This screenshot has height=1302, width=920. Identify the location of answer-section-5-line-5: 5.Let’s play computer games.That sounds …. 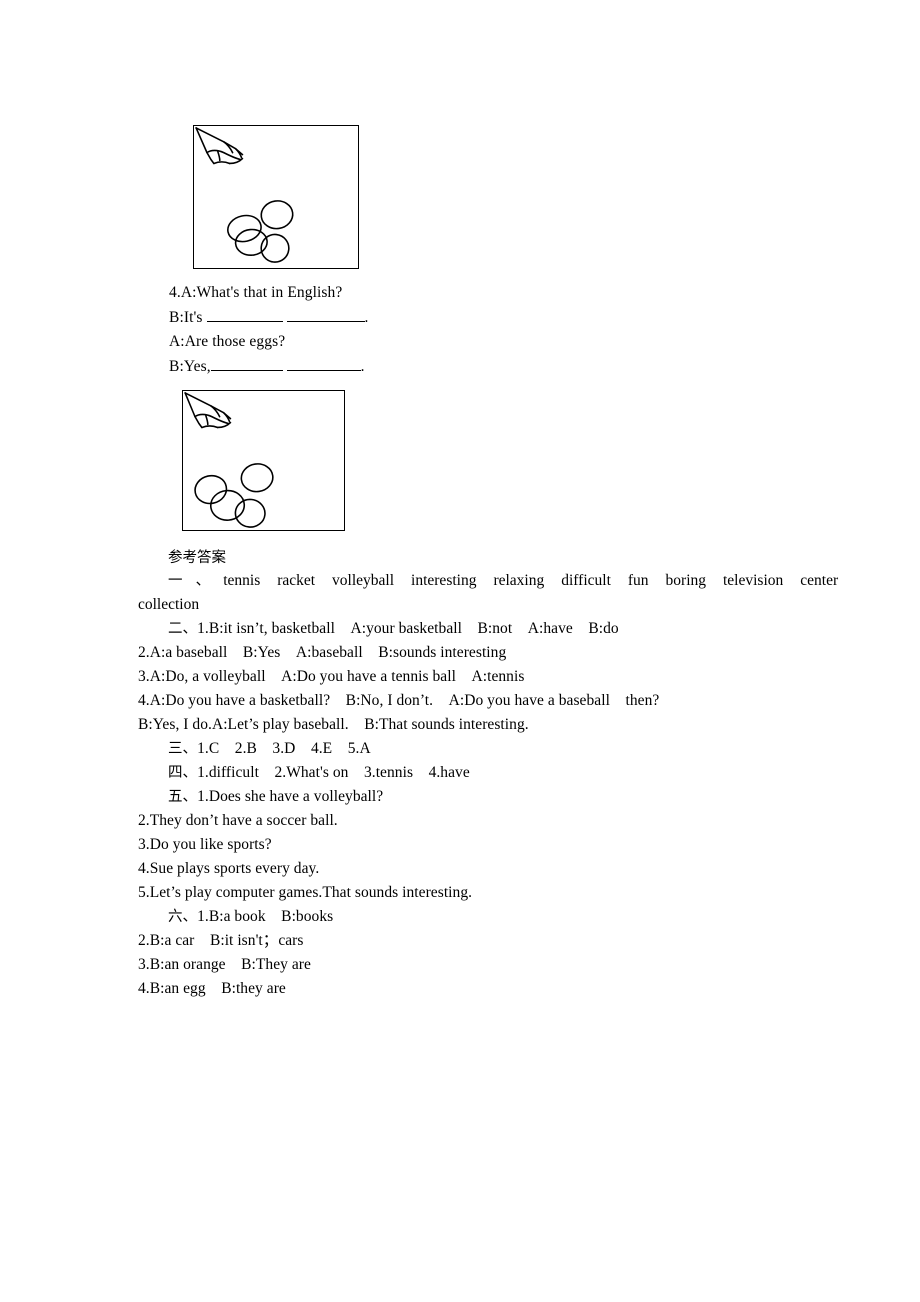
(305, 892).